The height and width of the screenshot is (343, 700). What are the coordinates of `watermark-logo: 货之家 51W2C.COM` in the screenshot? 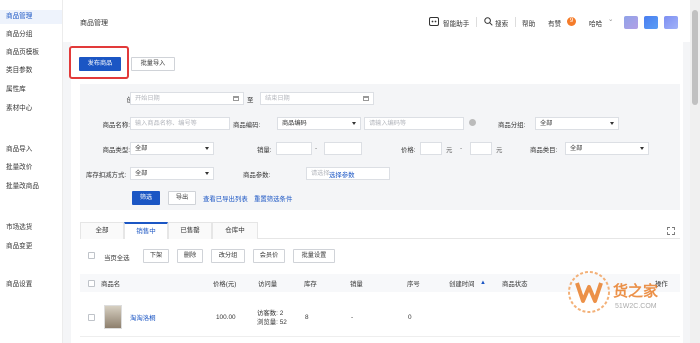 It's located at (625, 292).